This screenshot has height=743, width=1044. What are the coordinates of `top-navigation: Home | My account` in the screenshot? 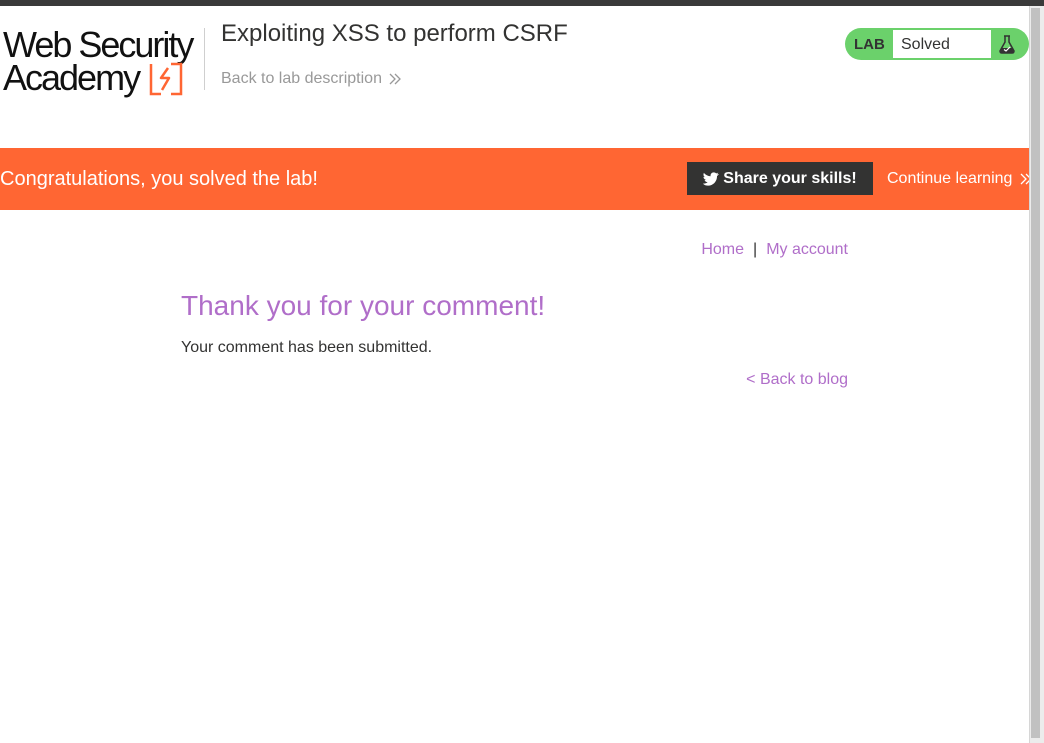 It's located at (774, 250).